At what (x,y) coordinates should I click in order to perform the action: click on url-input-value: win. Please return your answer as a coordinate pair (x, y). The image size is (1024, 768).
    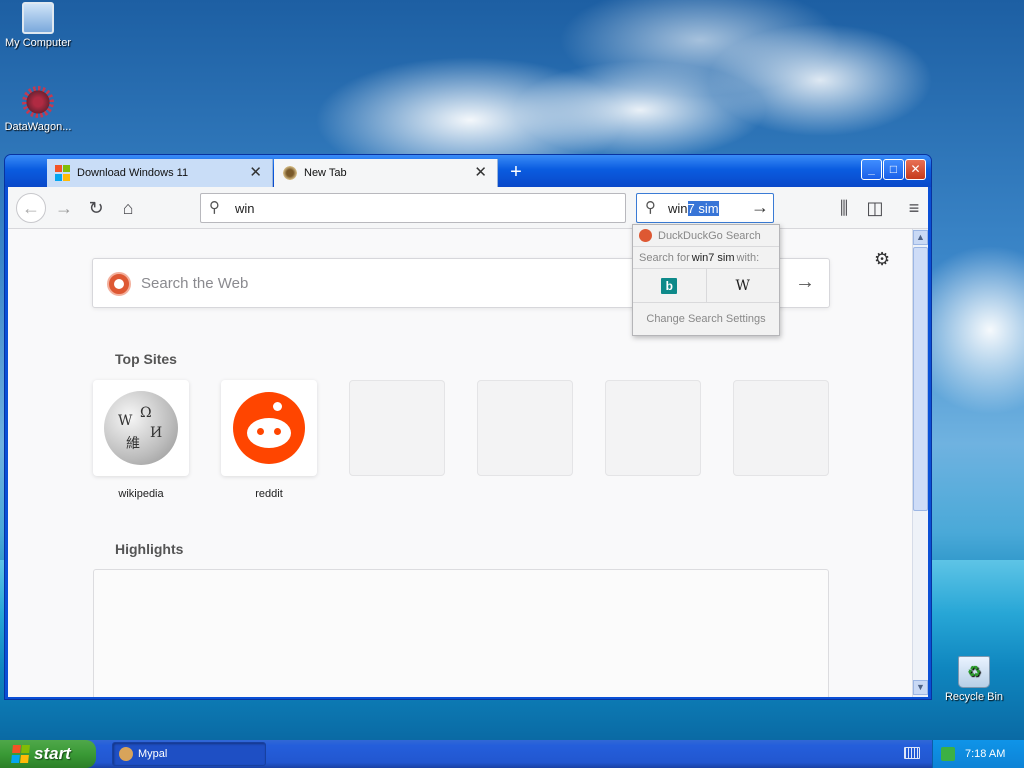
    Looking at the image, I should click on (245, 208).